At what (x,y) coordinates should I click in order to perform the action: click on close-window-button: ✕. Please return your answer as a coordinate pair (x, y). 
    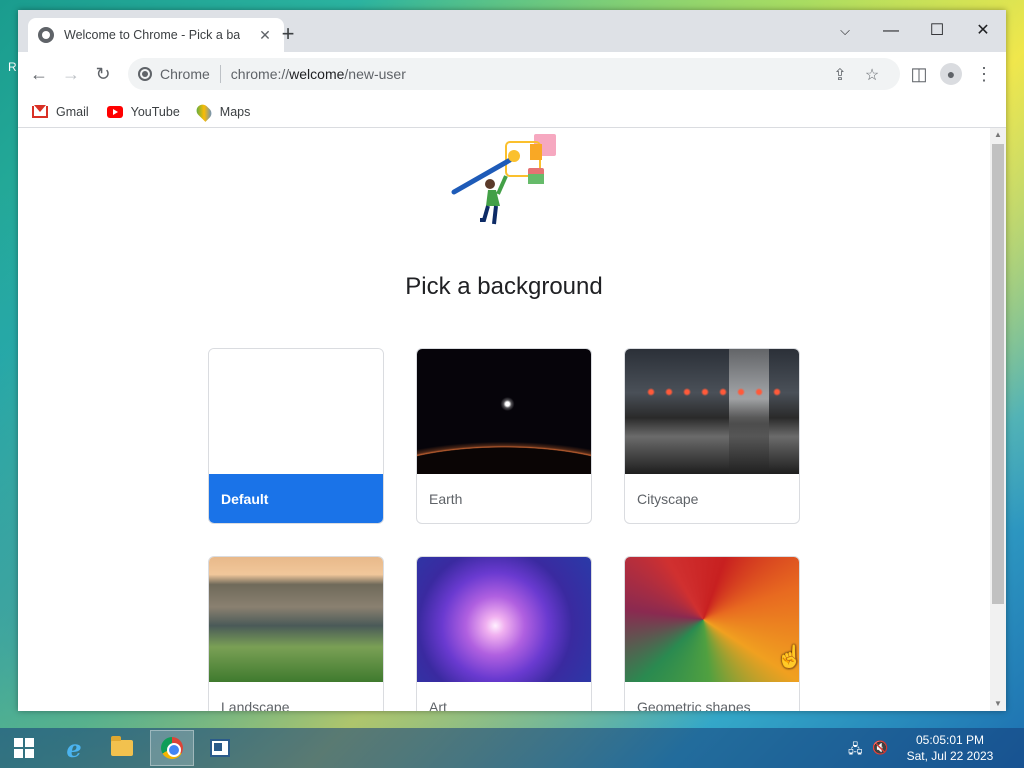
    Looking at the image, I should click on (983, 31).